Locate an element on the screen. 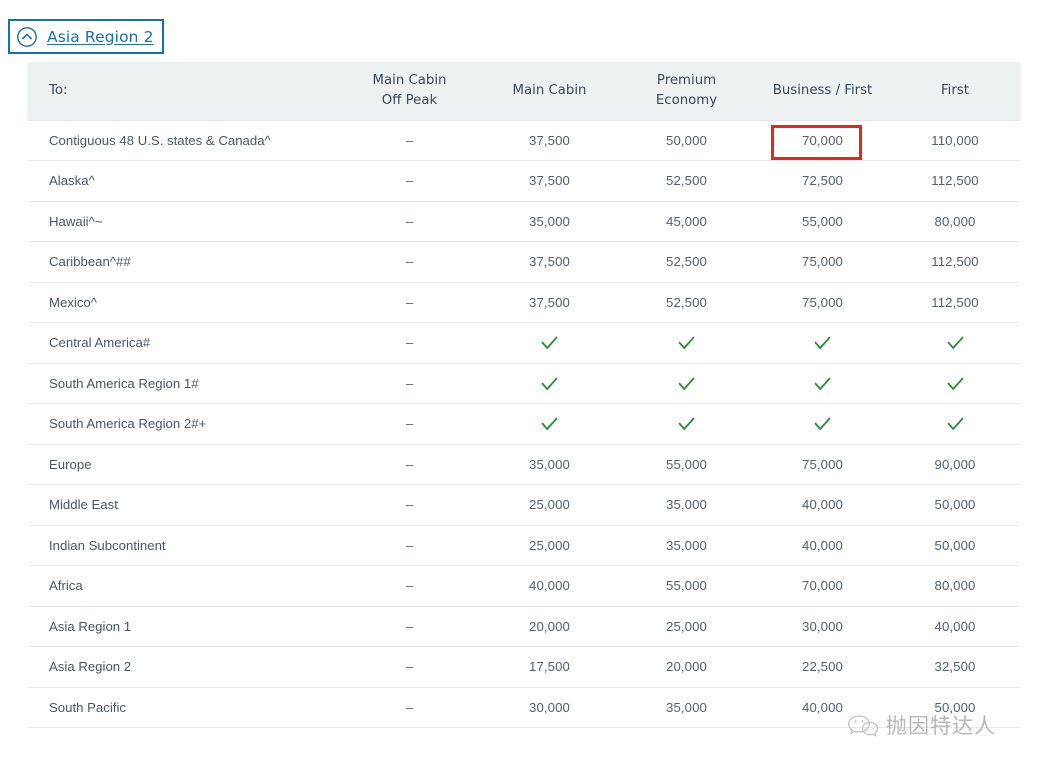 The image size is (1038, 776). cell-main-cabin: 30,000 is located at coordinates (549, 707).